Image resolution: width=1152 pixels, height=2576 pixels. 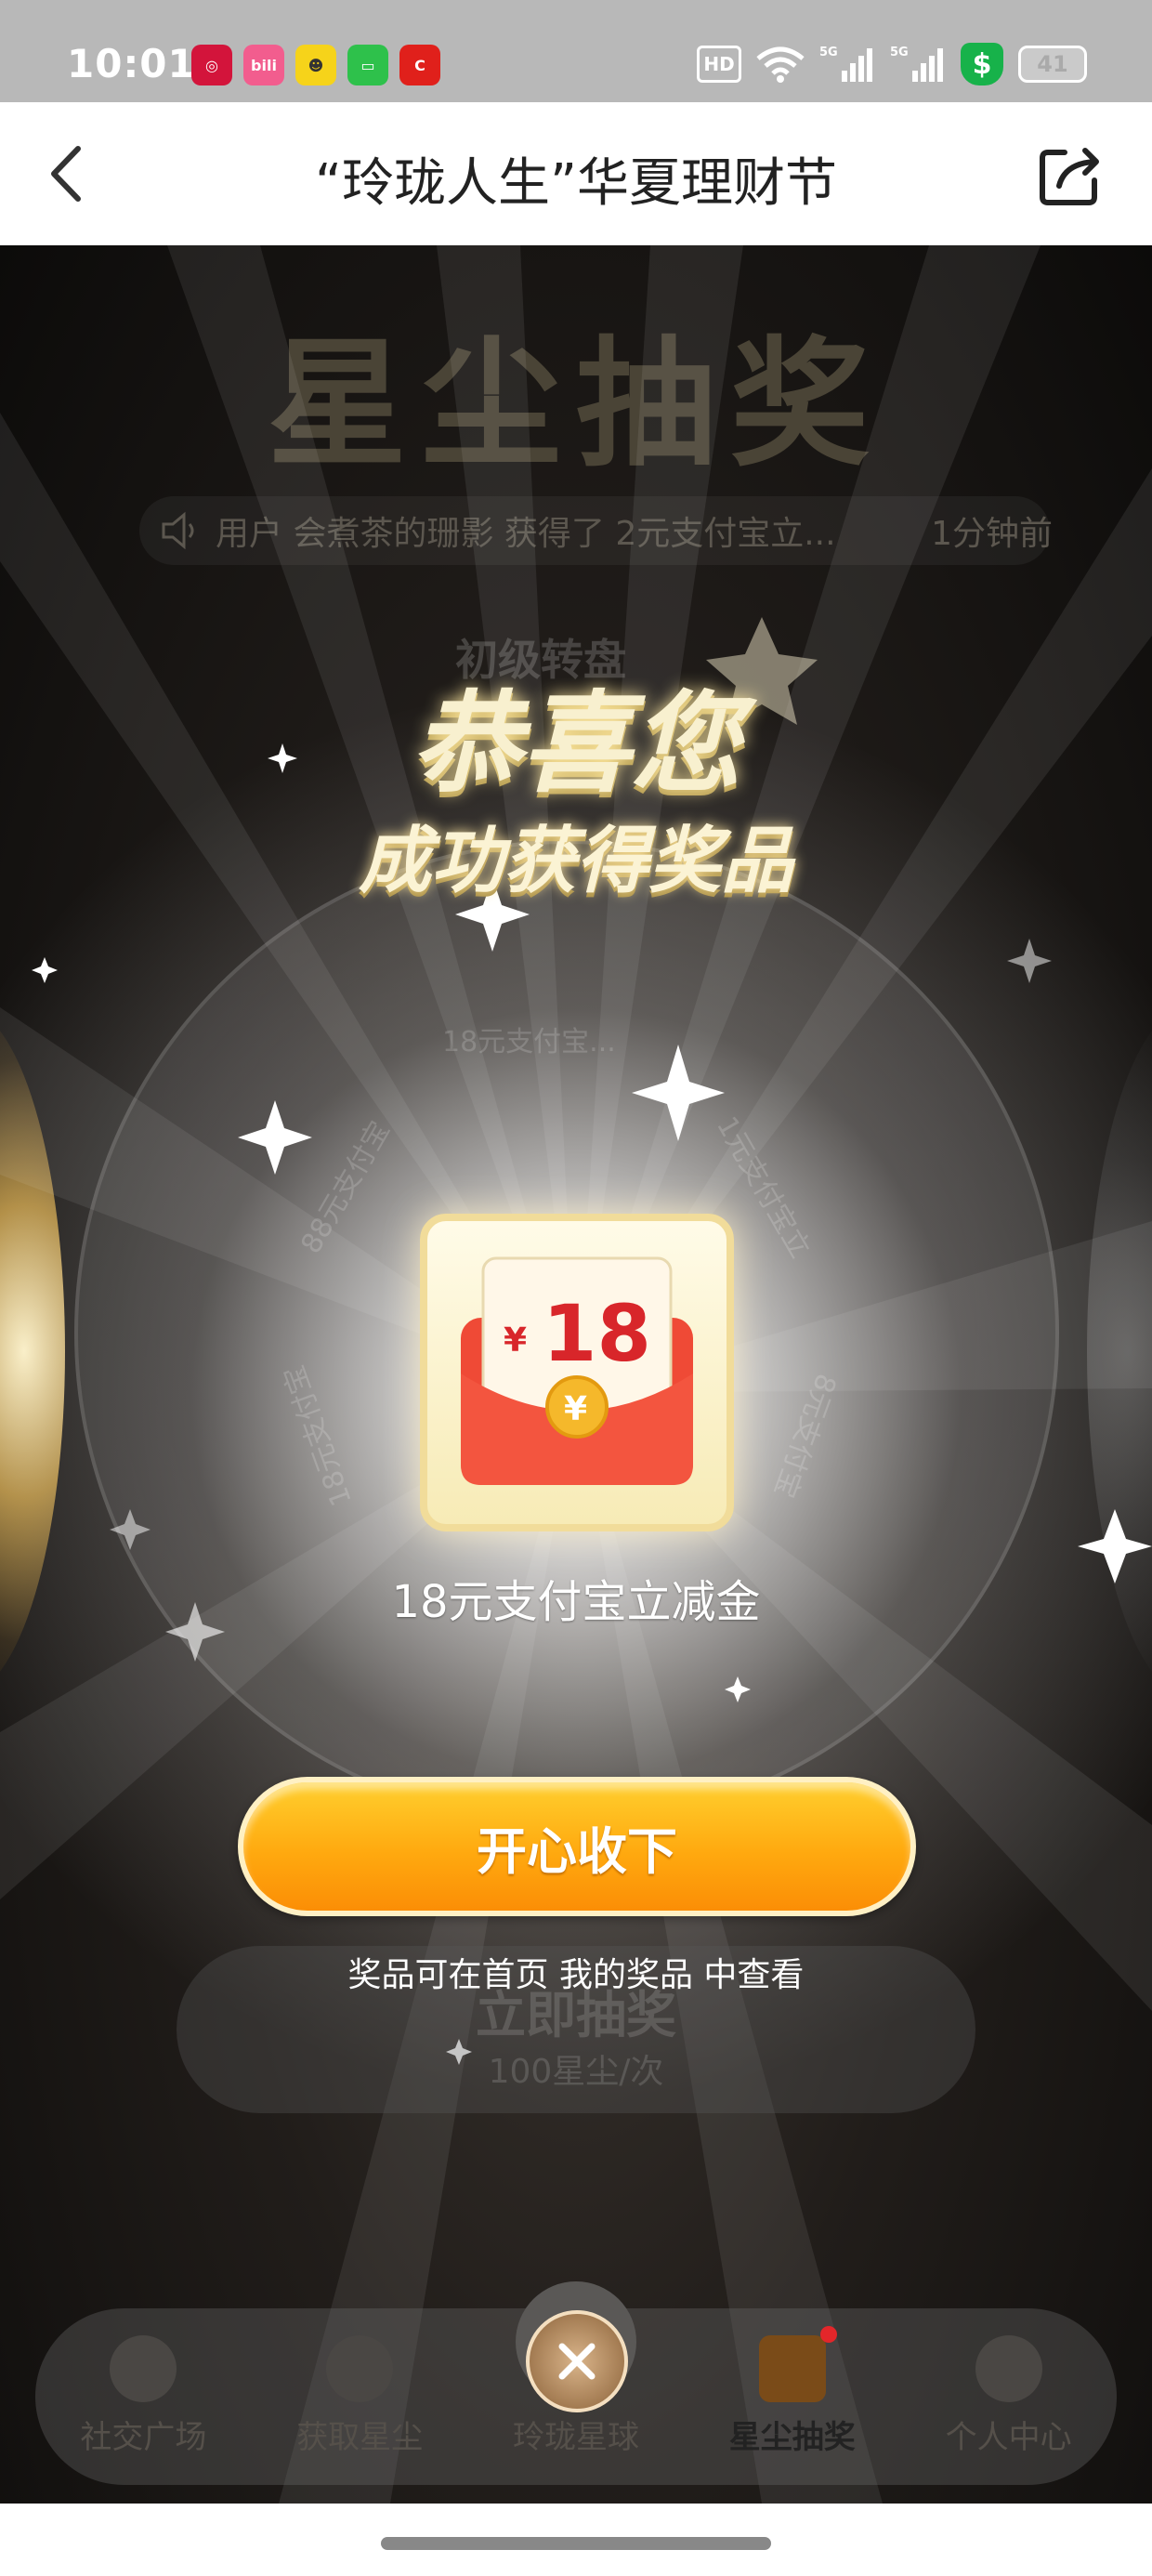 I want to click on bilibili-icon: bili, so click(x=263, y=65).